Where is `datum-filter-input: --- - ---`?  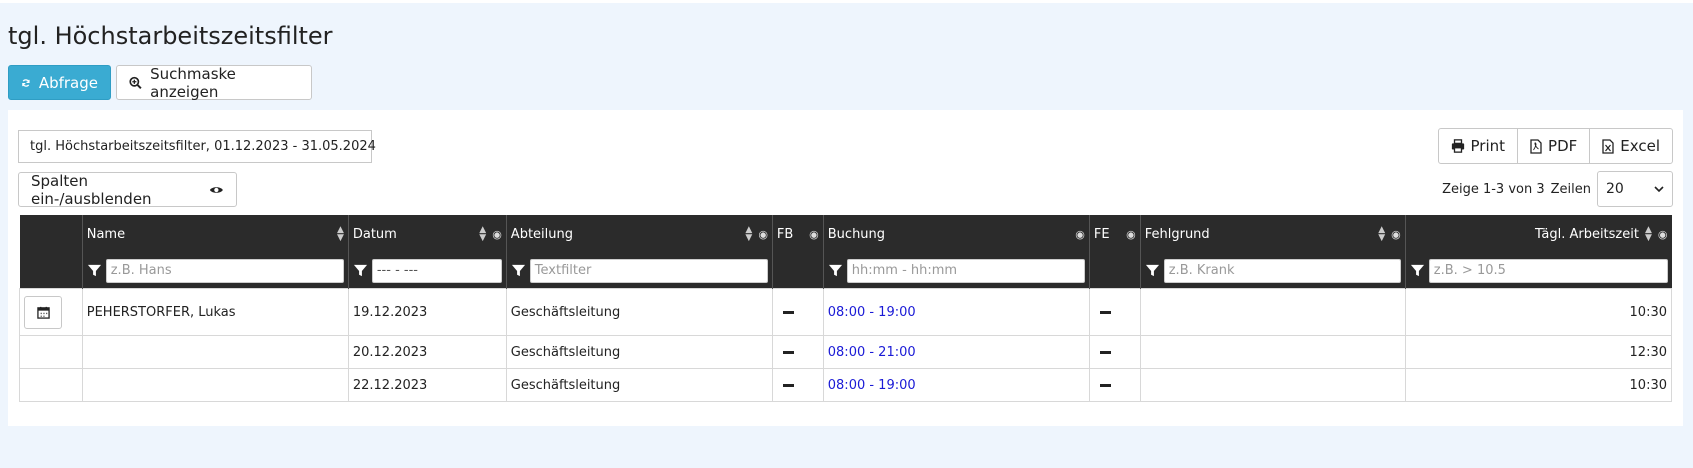
datum-filter-input: --- - --- is located at coordinates (436, 270).